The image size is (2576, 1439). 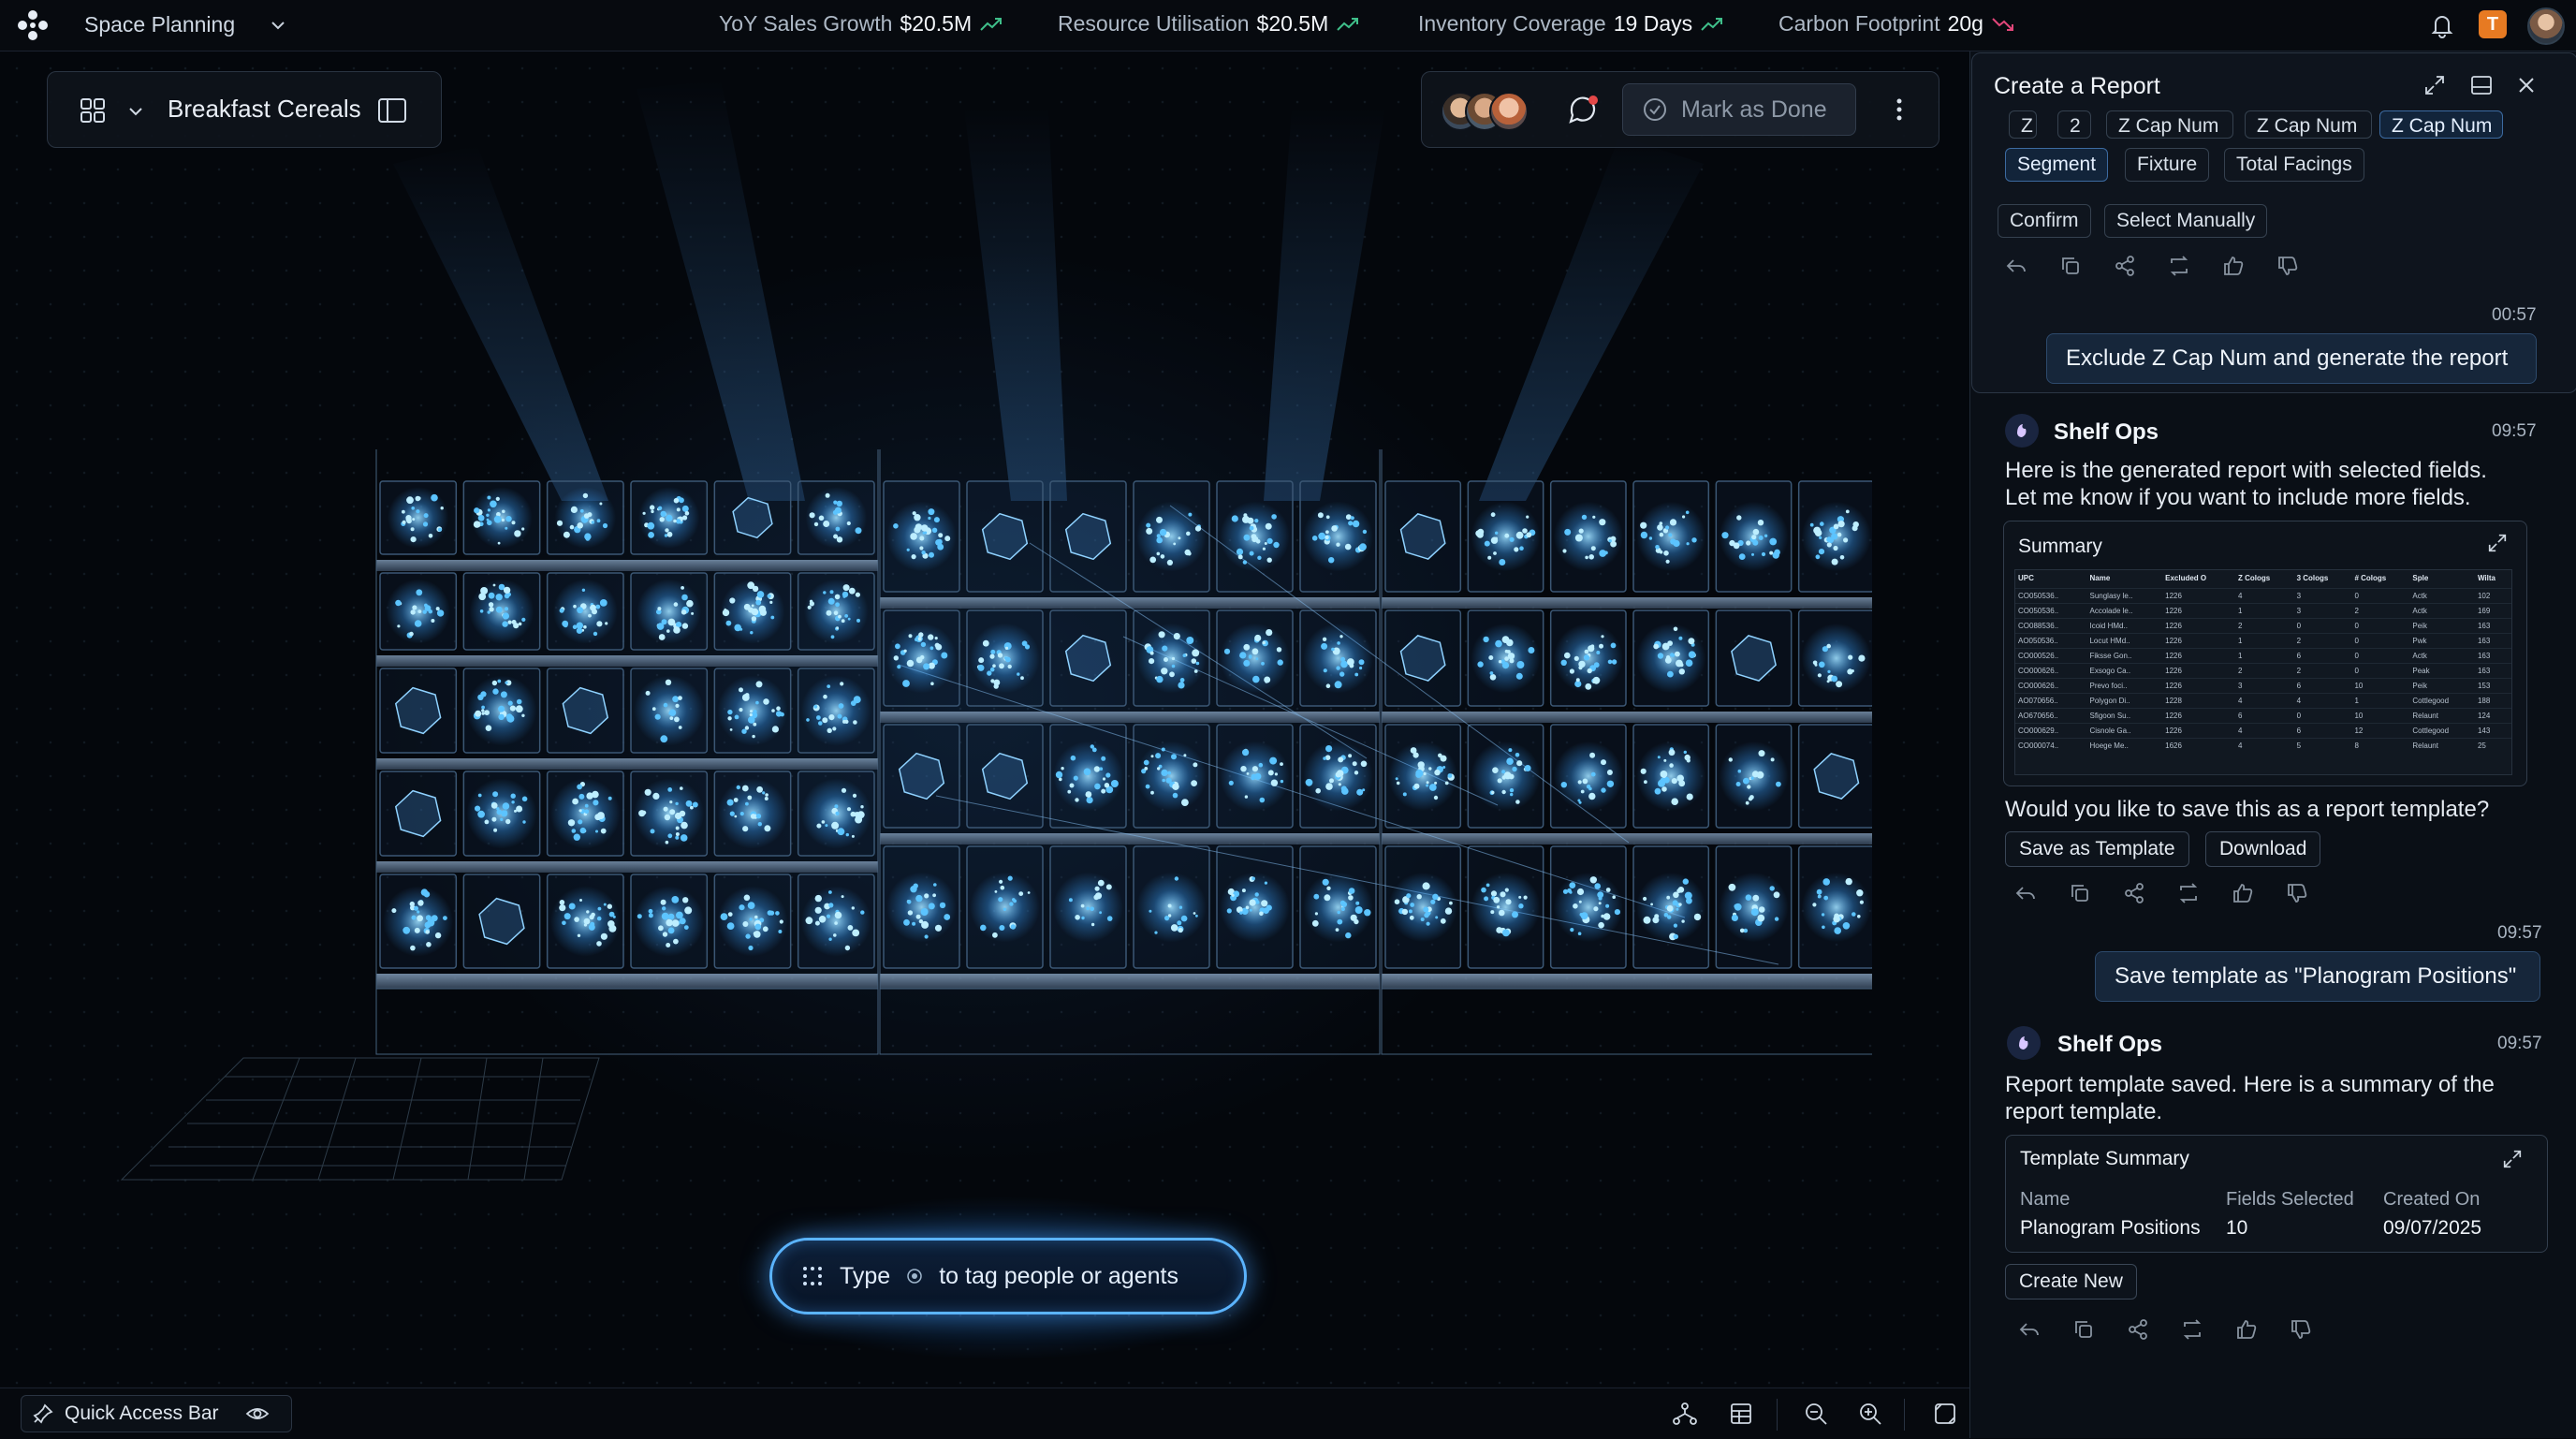 What do you see at coordinates (2074, 124) in the screenshot?
I see `field-chip: 2` at bounding box center [2074, 124].